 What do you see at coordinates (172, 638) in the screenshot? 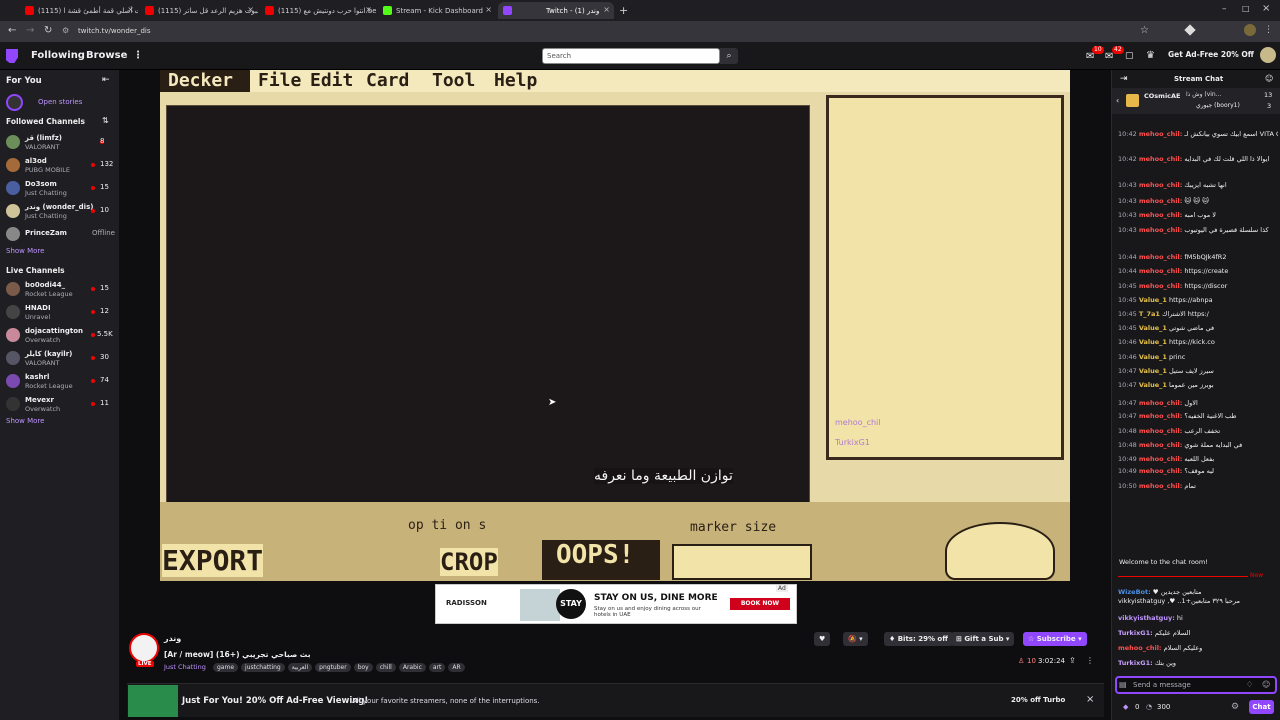
I see `streamer-name: وندر` at bounding box center [172, 638].